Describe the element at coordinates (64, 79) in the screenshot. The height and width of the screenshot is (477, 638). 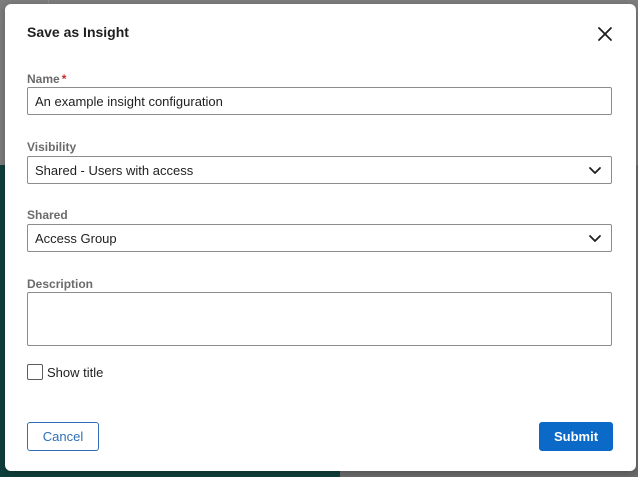
I see `required-marker: *` at that location.